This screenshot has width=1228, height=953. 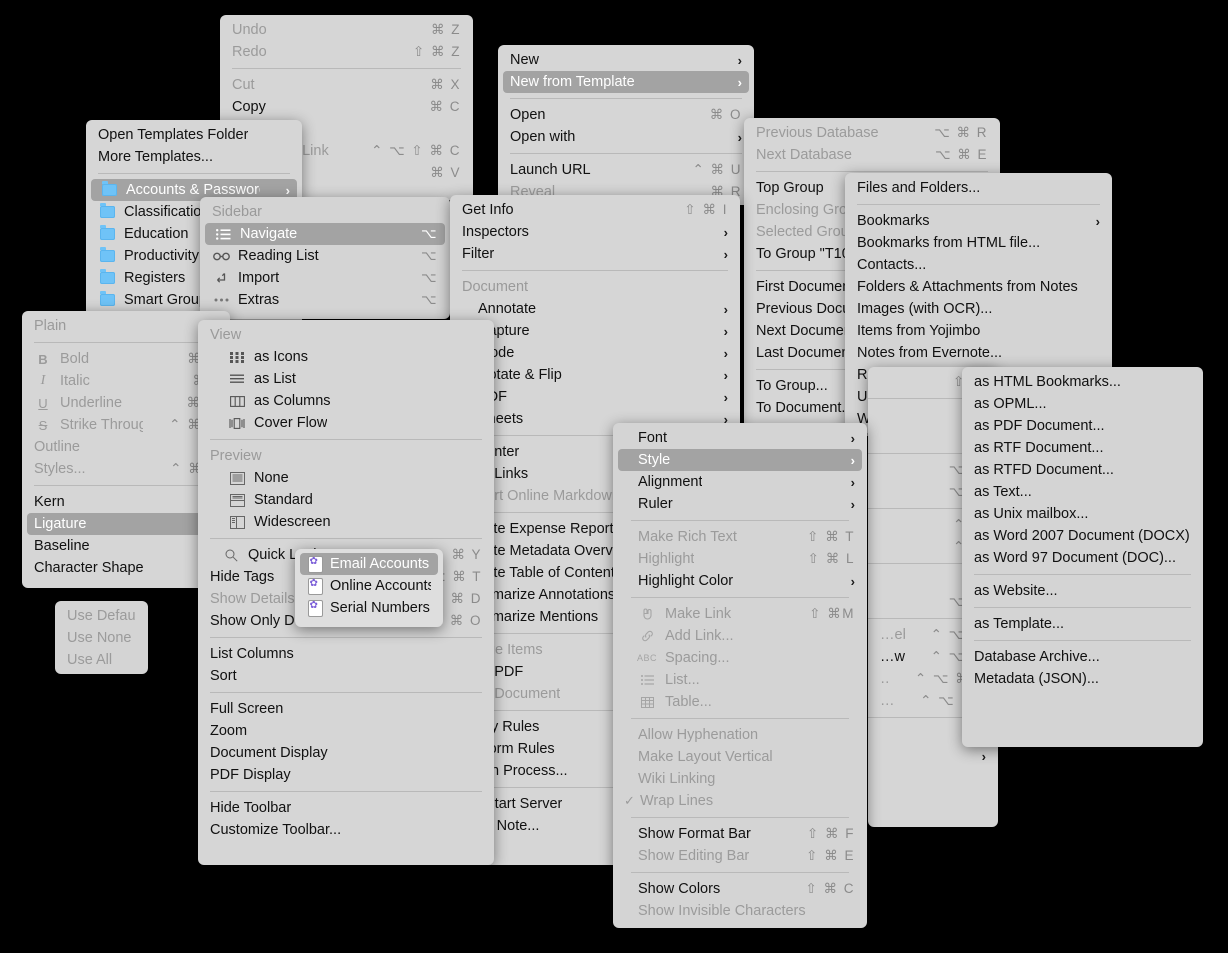 What do you see at coordinates (978, 221) in the screenshot?
I see `menu-item-bookmarks: Bookmarks ›` at bounding box center [978, 221].